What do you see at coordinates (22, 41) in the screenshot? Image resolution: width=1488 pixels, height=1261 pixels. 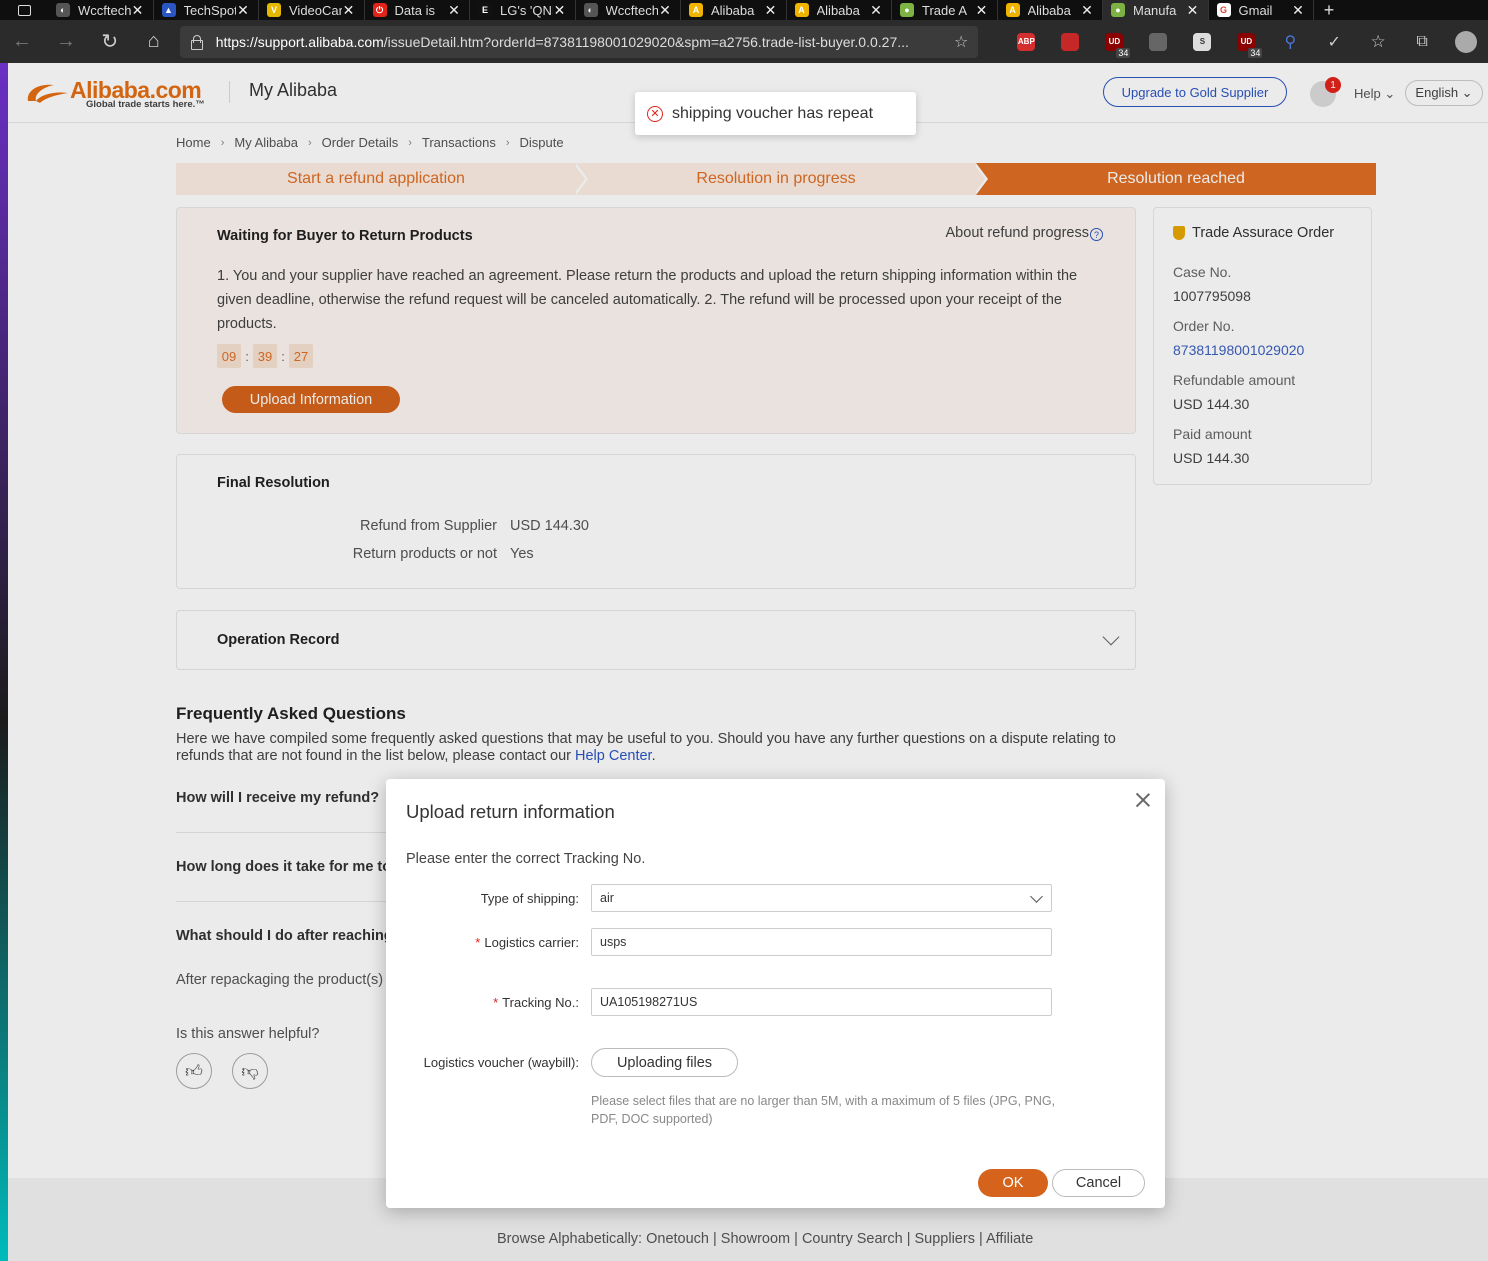 I see `back-icon: ←` at bounding box center [22, 41].